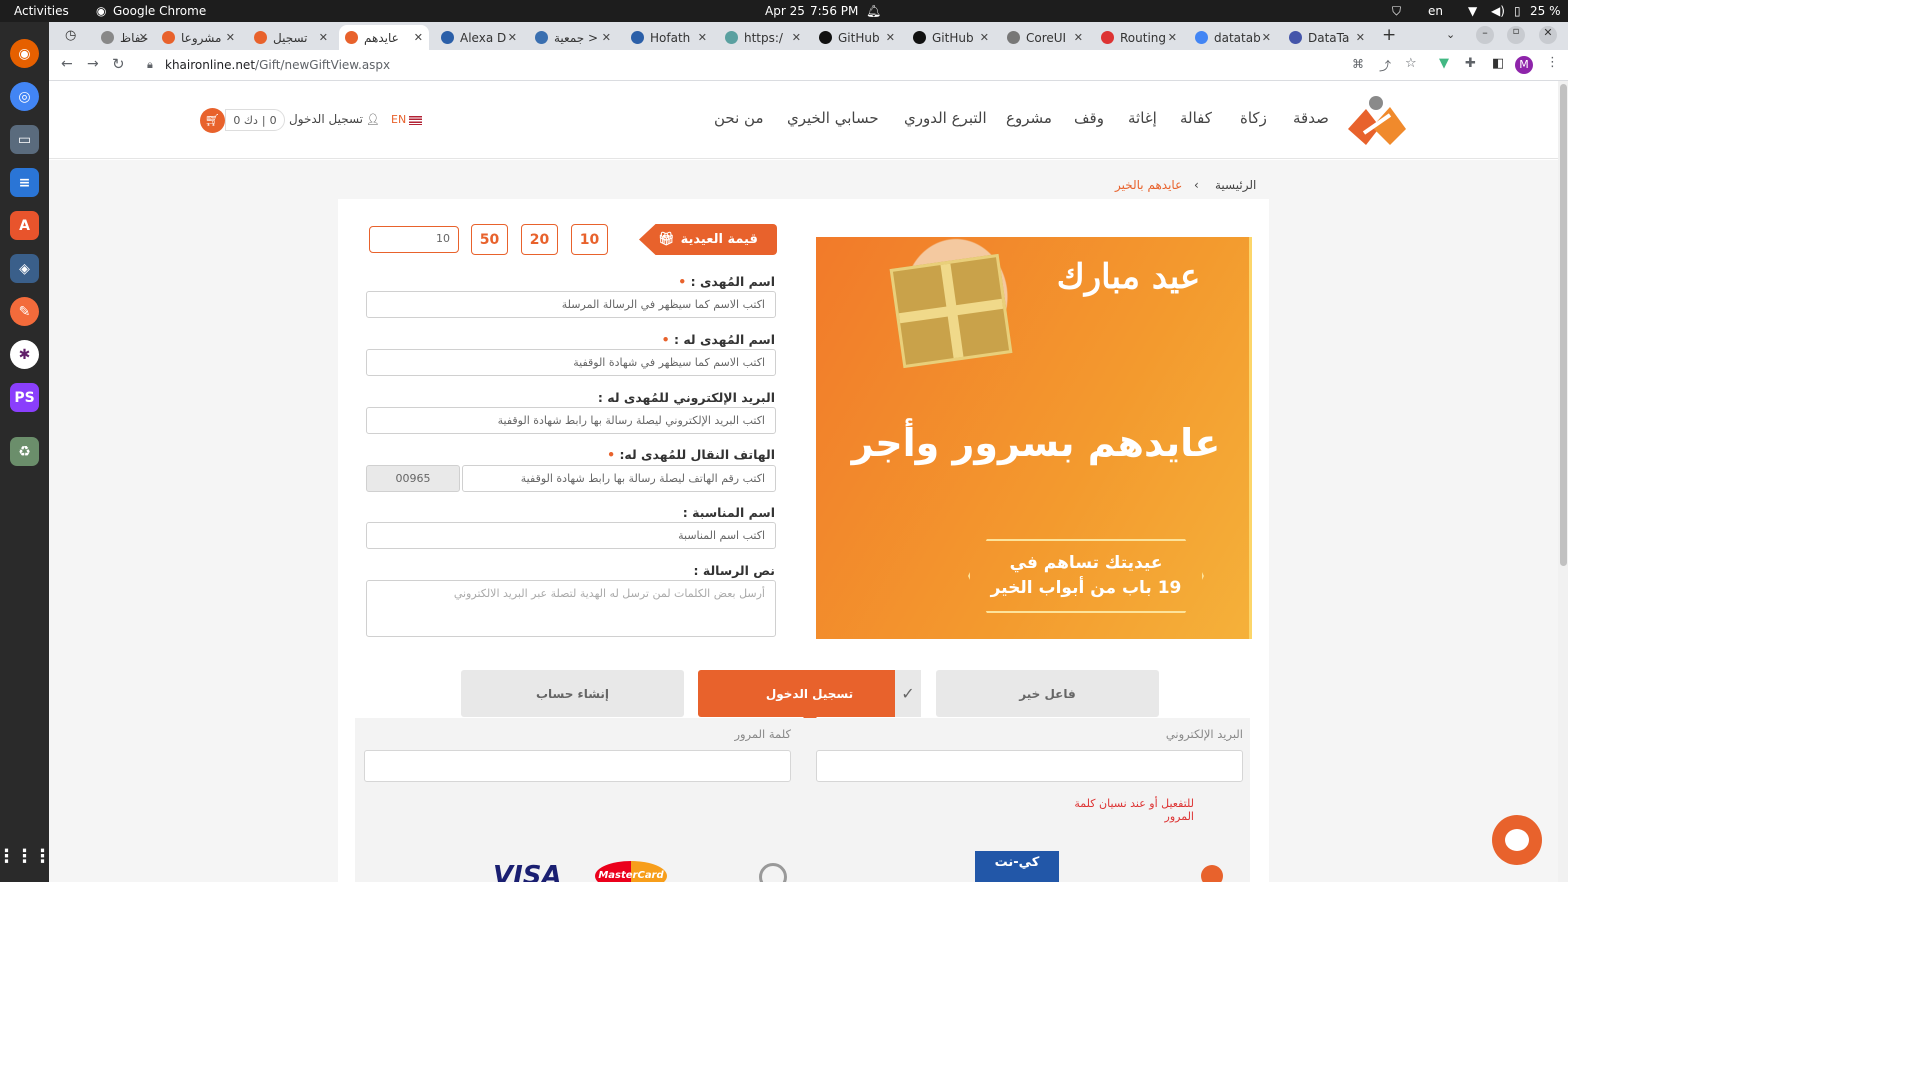  Describe the element at coordinates (873, 11) in the screenshot. I see `notification-bell-icon: 🔔︎` at that location.